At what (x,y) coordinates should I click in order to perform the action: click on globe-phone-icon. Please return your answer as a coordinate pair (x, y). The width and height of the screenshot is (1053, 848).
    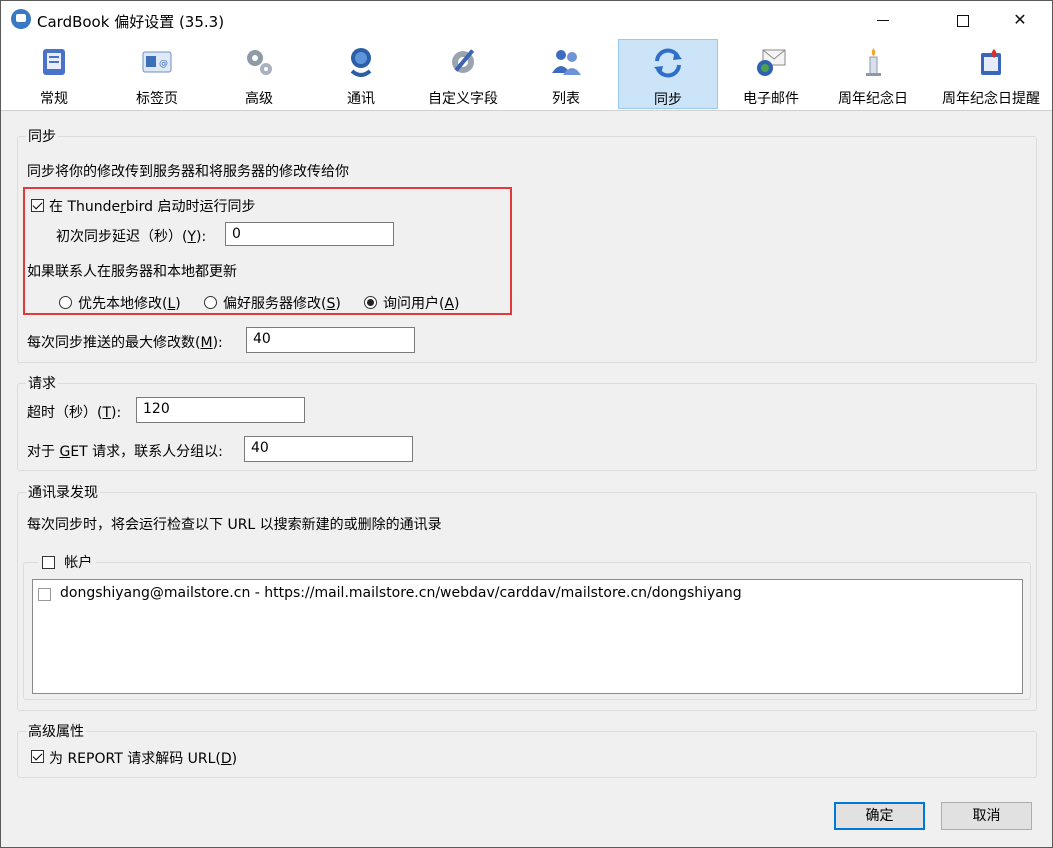
    Looking at the image, I should click on (361, 62).